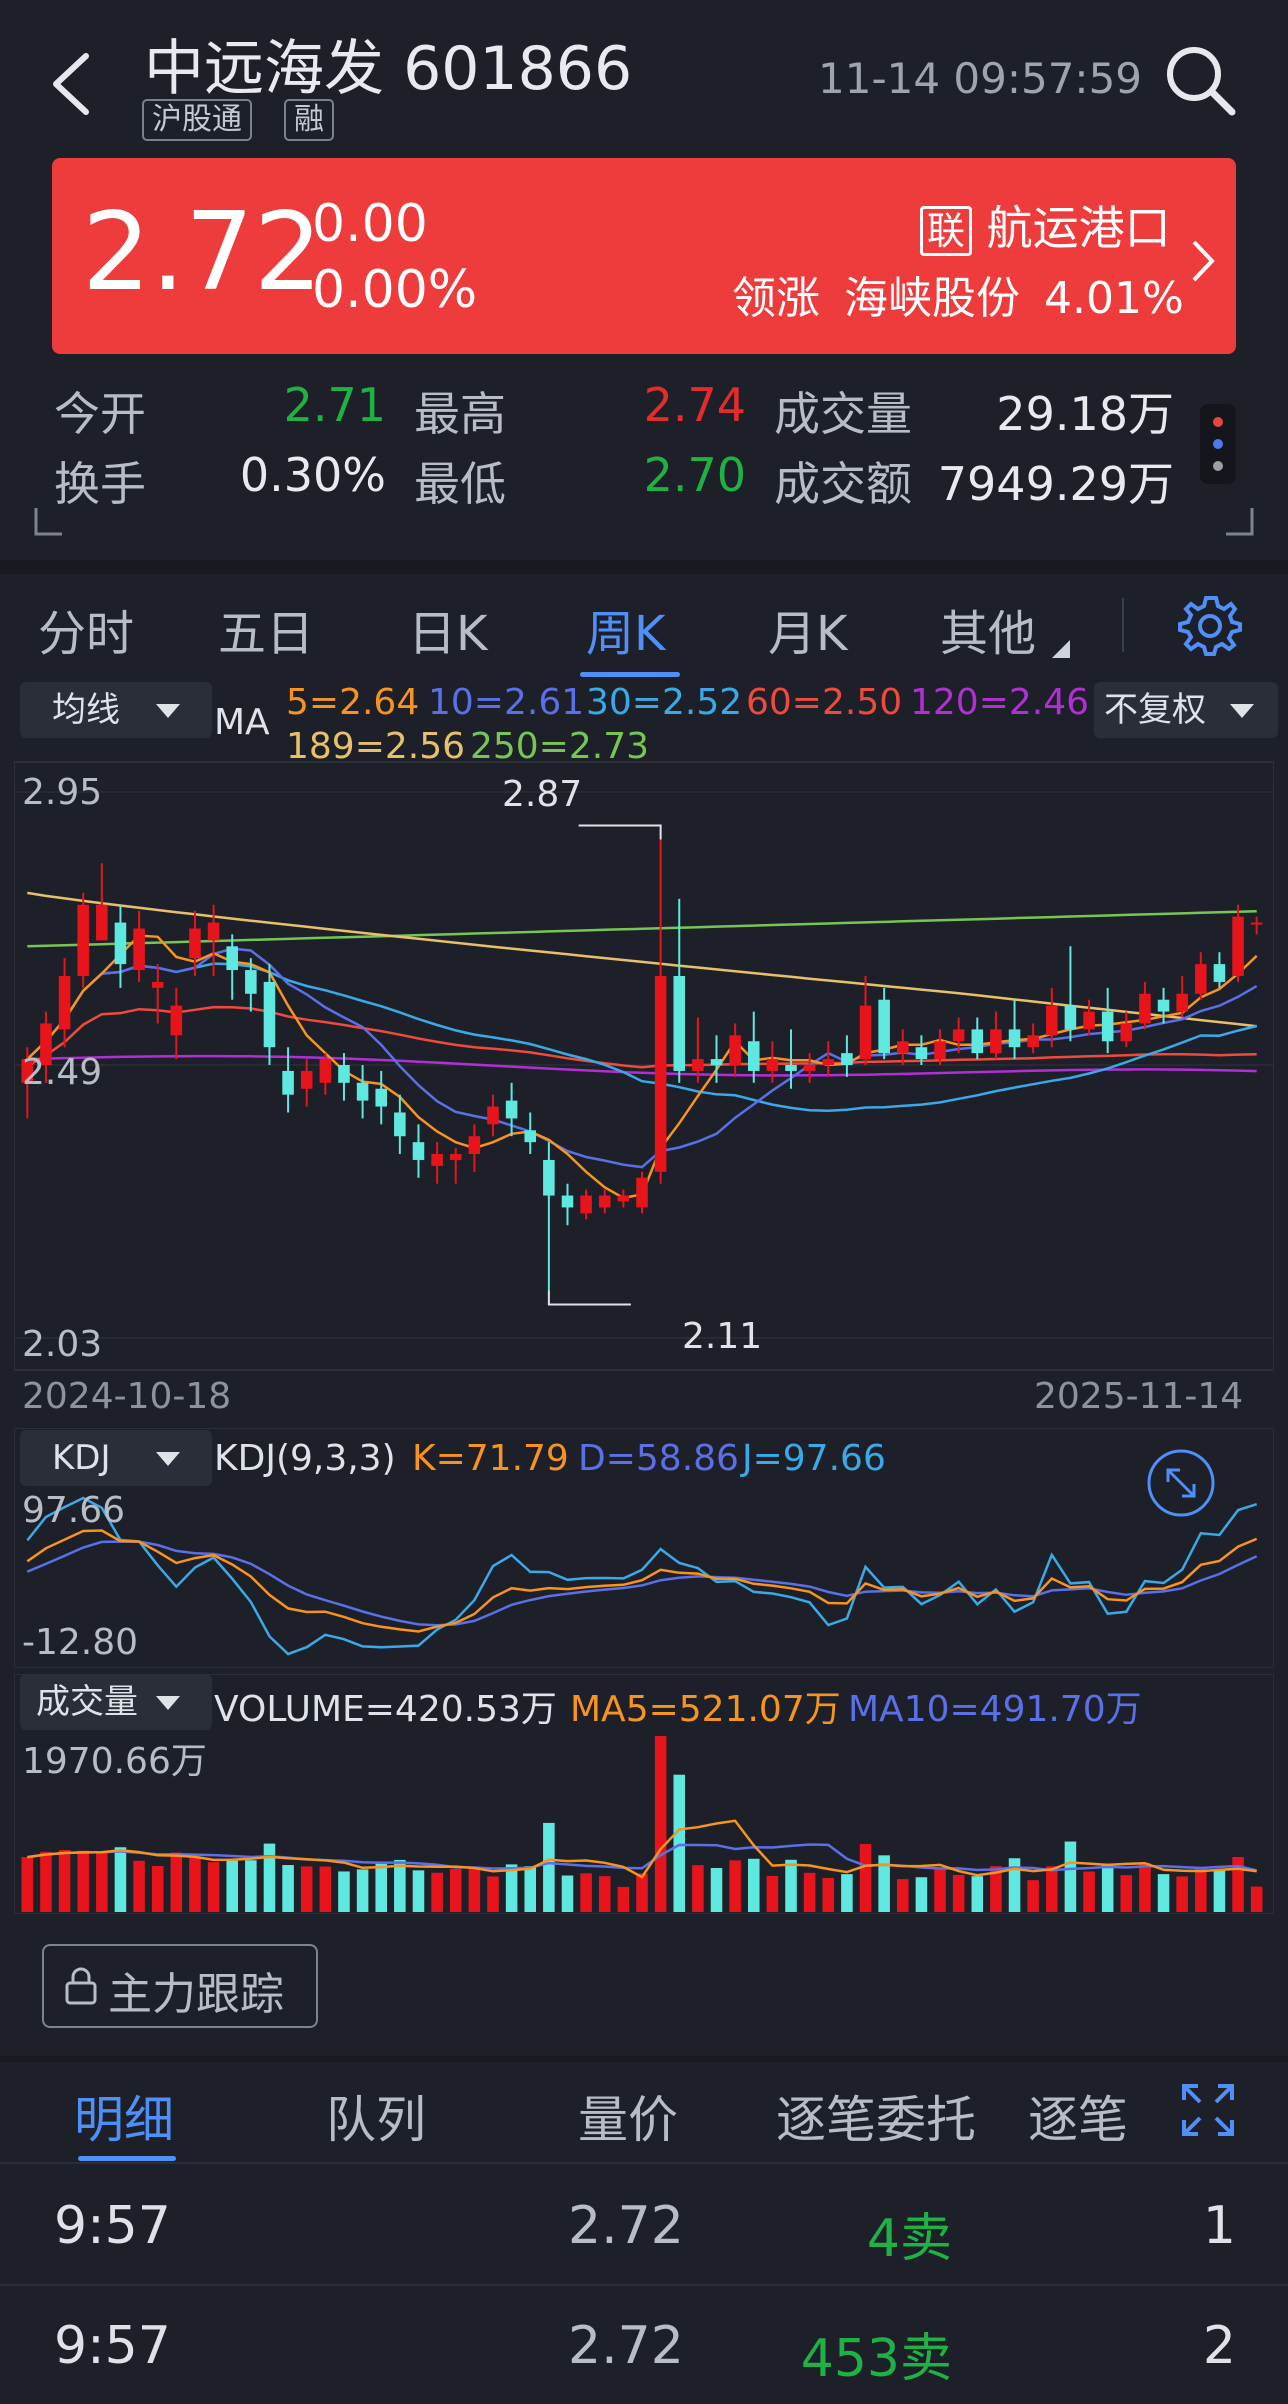 The image size is (1288, 2404). Describe the element at coordinates (843, 414) in the screenshot. I see `volume-label: 成交量` at that location.